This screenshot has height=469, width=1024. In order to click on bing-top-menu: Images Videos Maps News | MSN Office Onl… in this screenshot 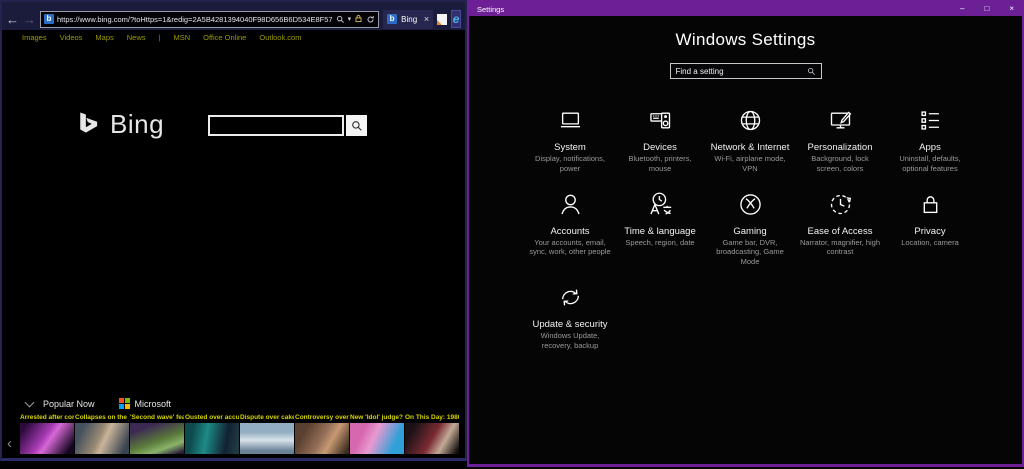, I will do `click(233, 37)`.